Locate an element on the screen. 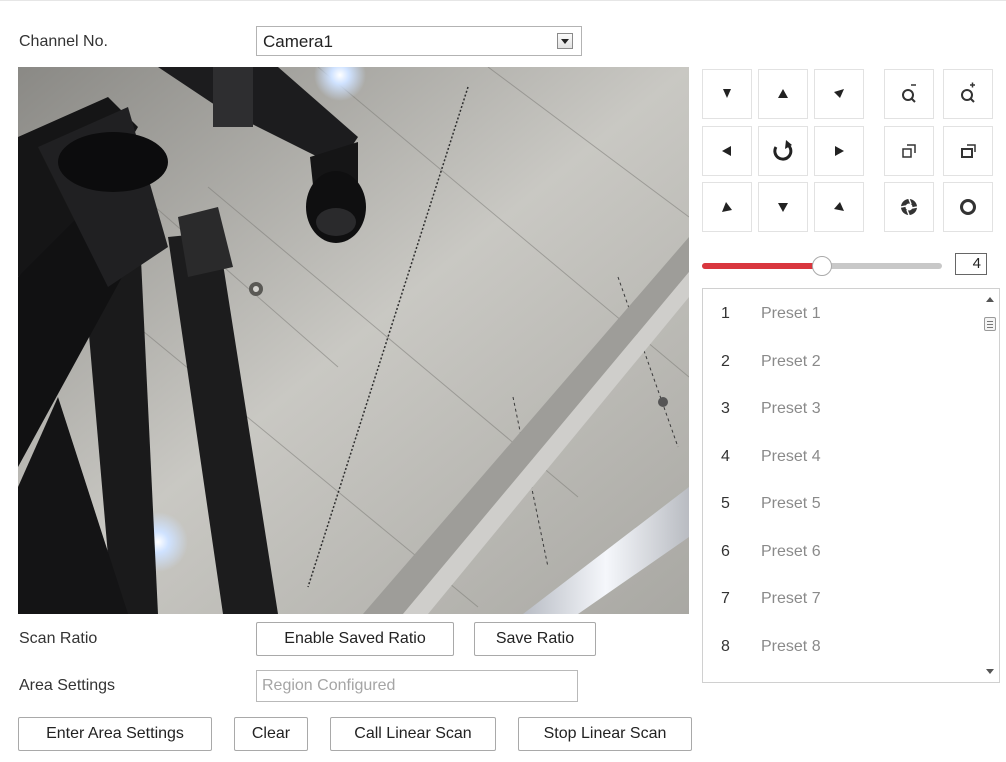 The height and width of the screenshot is (762, 1006). preset-scrollbar is located at coordinates (990, 485).